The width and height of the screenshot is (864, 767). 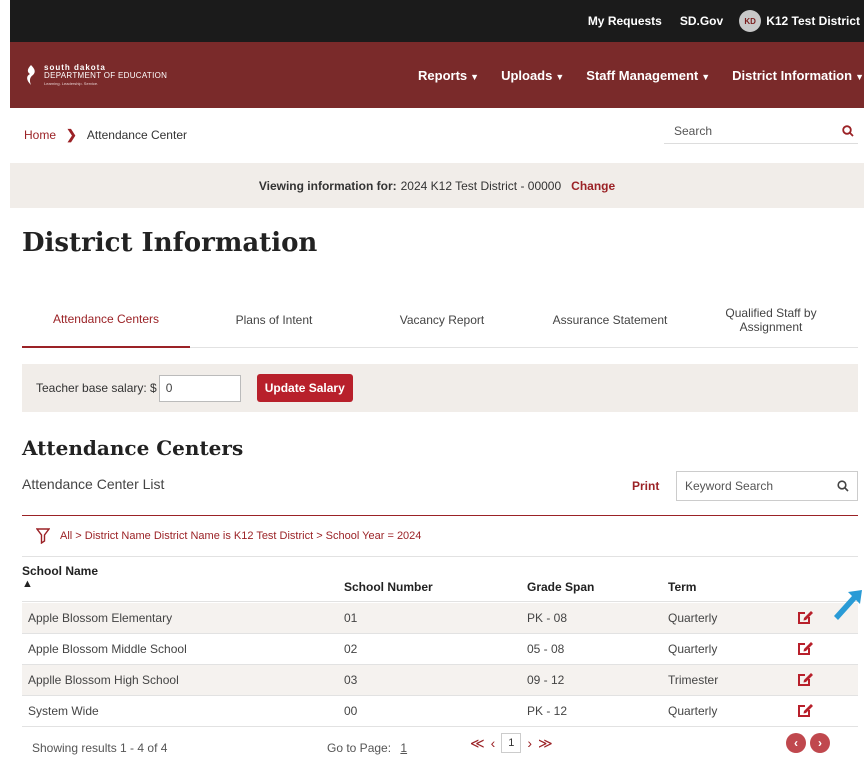 I want to click on current-page: 1, so click(x=511, y=743).